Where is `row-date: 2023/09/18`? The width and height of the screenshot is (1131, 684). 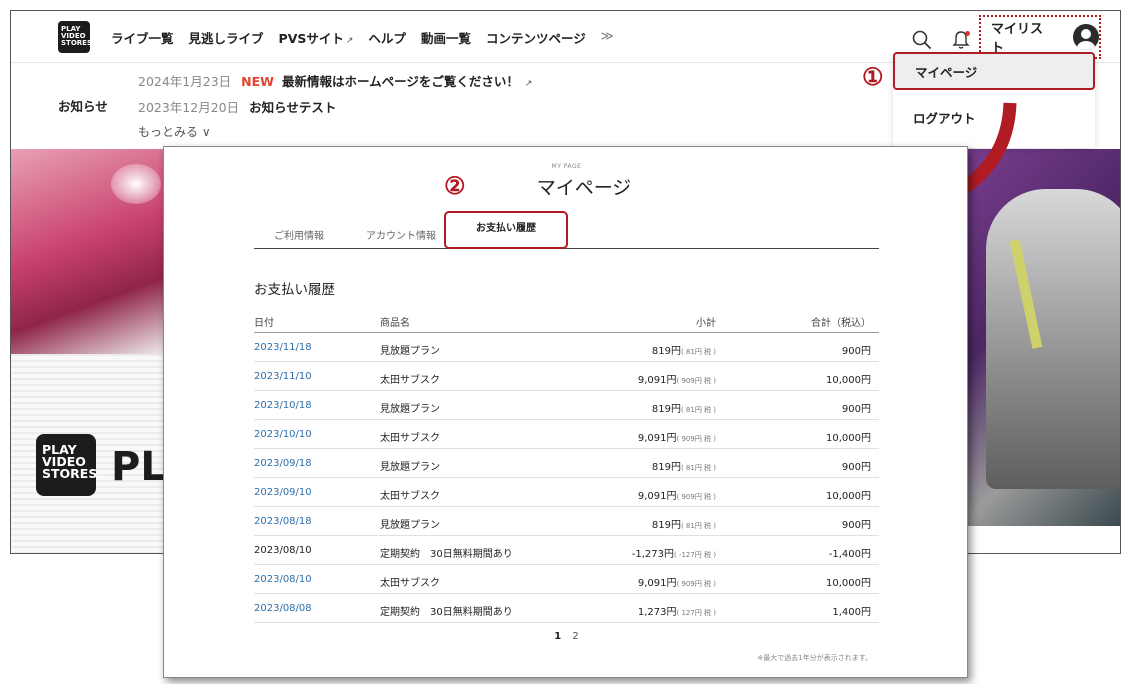 row-date: 2023/09/18 is located at coordinates (283, 463).